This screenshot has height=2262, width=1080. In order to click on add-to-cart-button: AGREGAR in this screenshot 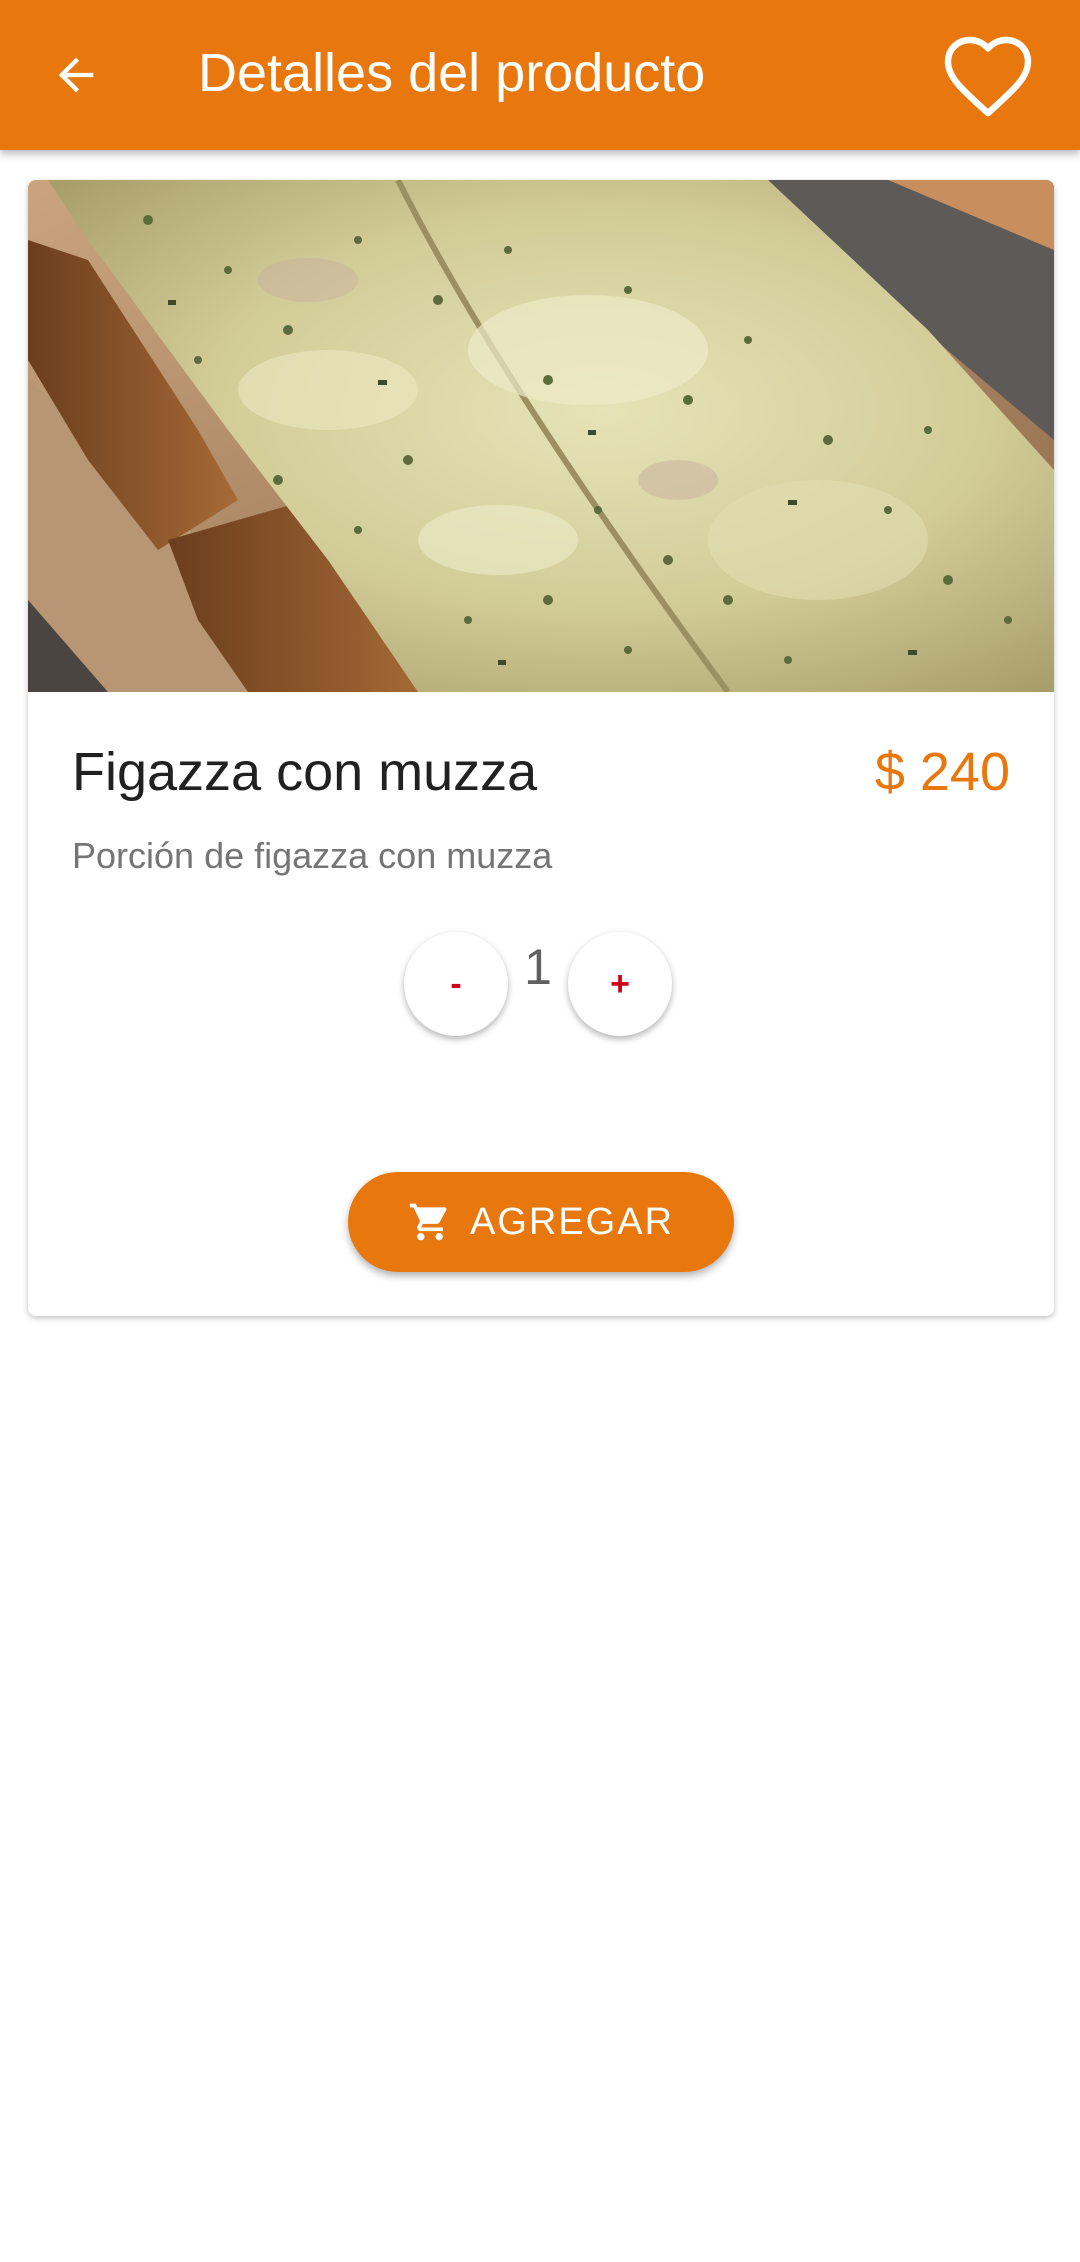, I will do `click(541, 1222)`.